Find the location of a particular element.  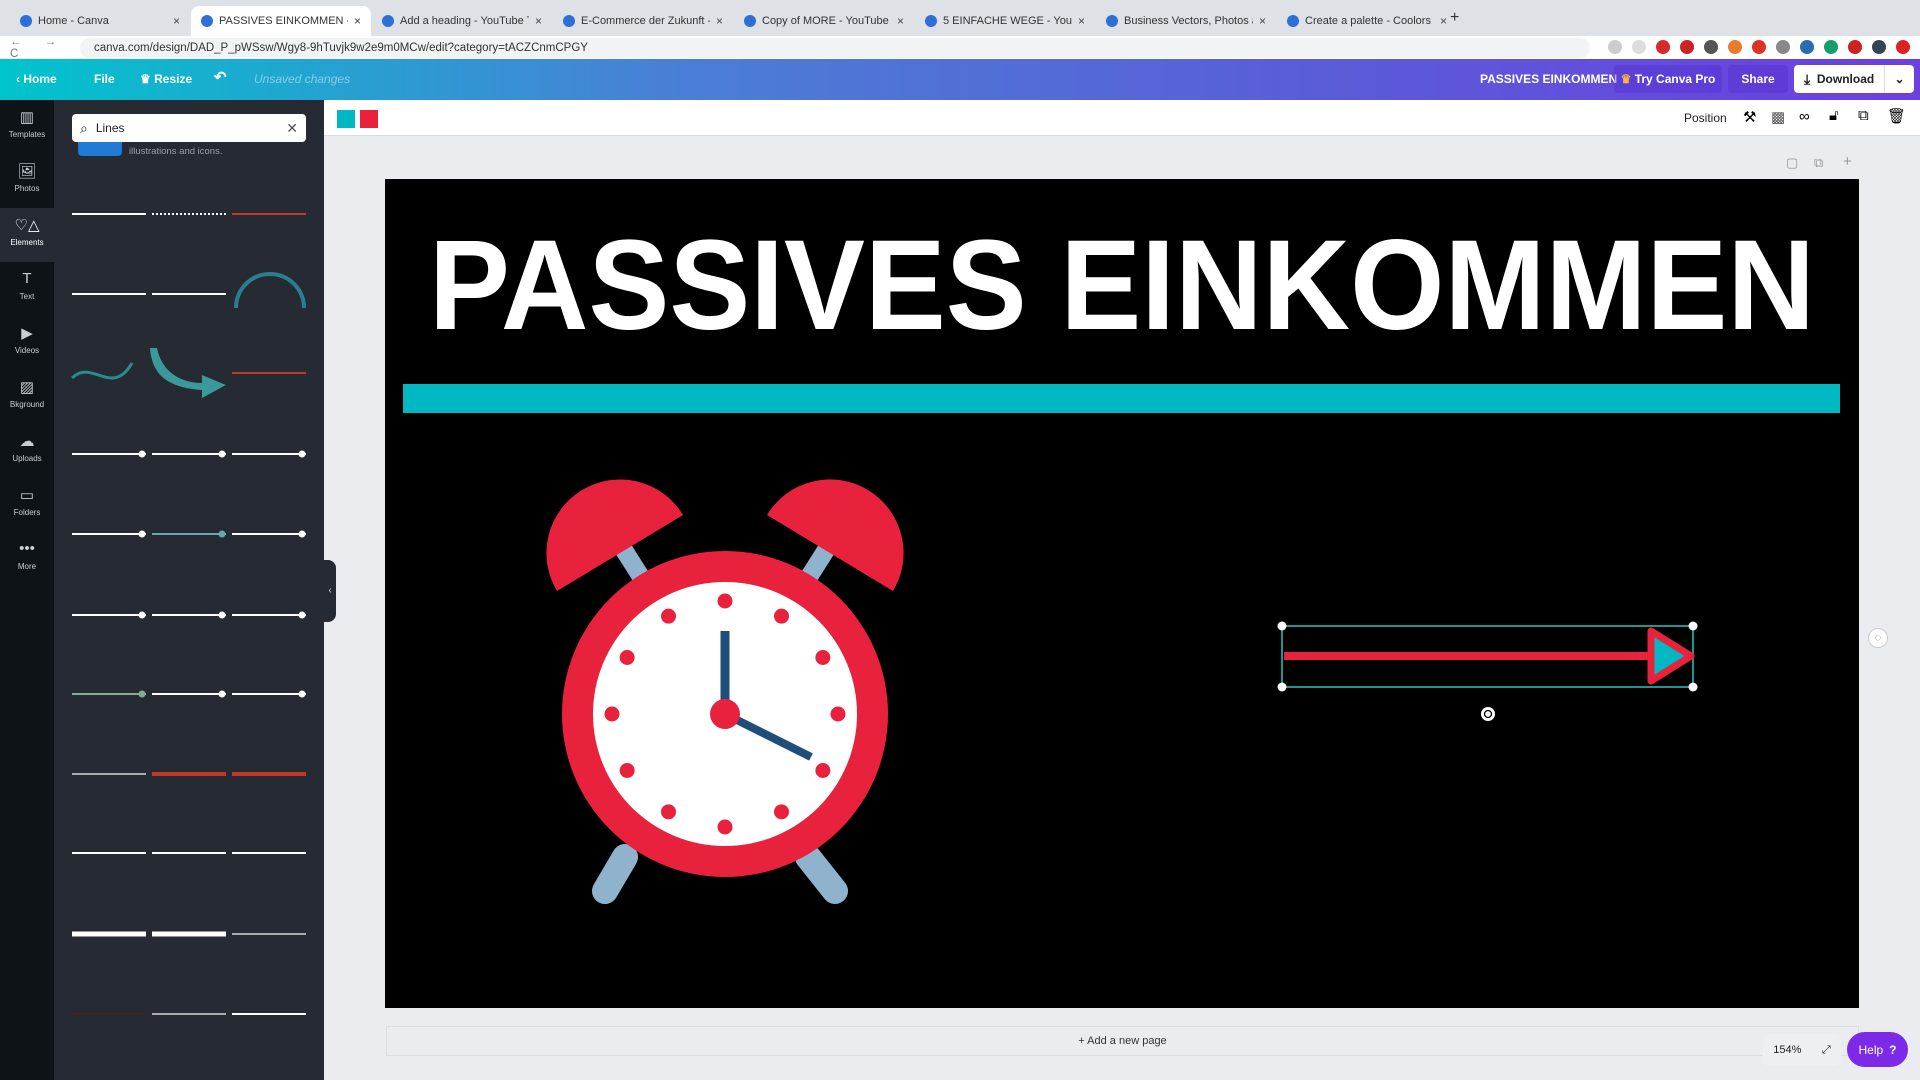

sidebar-item-elements: ♡△ Elements is located at coordinates (27, 235).